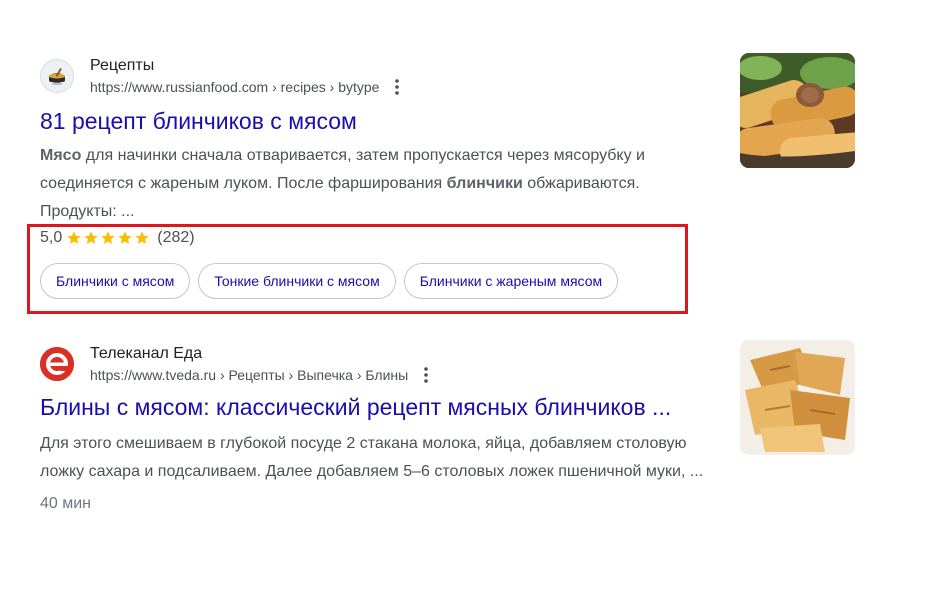  What do you see at coordinates (146, 353) in the screenshot?
I see `site-name: Телеканал Еда` at bounding box center [146, 353].